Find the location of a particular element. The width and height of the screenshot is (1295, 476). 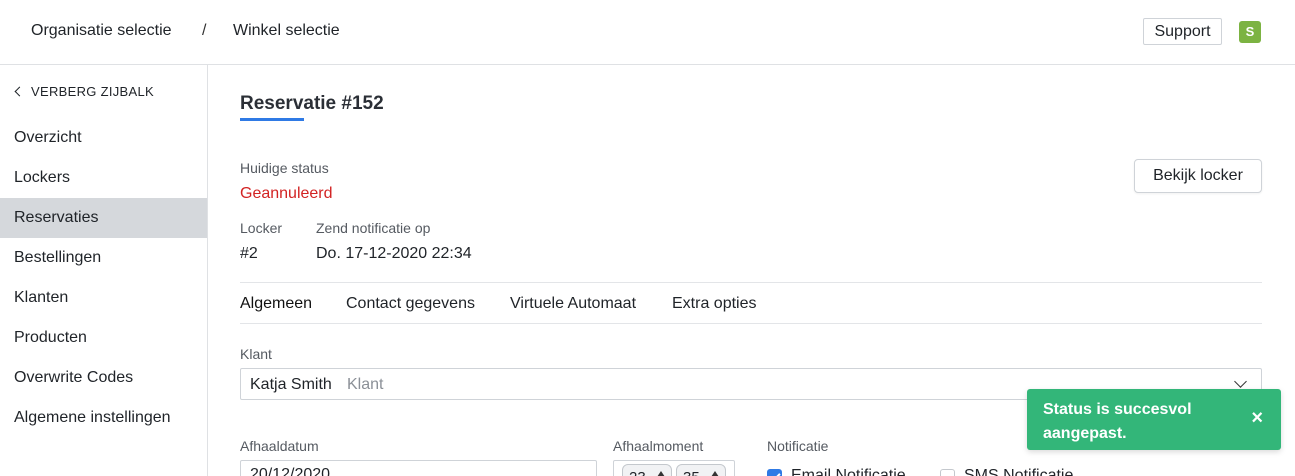

tab-virtual-machine: Virtuele Automaat is located at coordinates (573, 304).